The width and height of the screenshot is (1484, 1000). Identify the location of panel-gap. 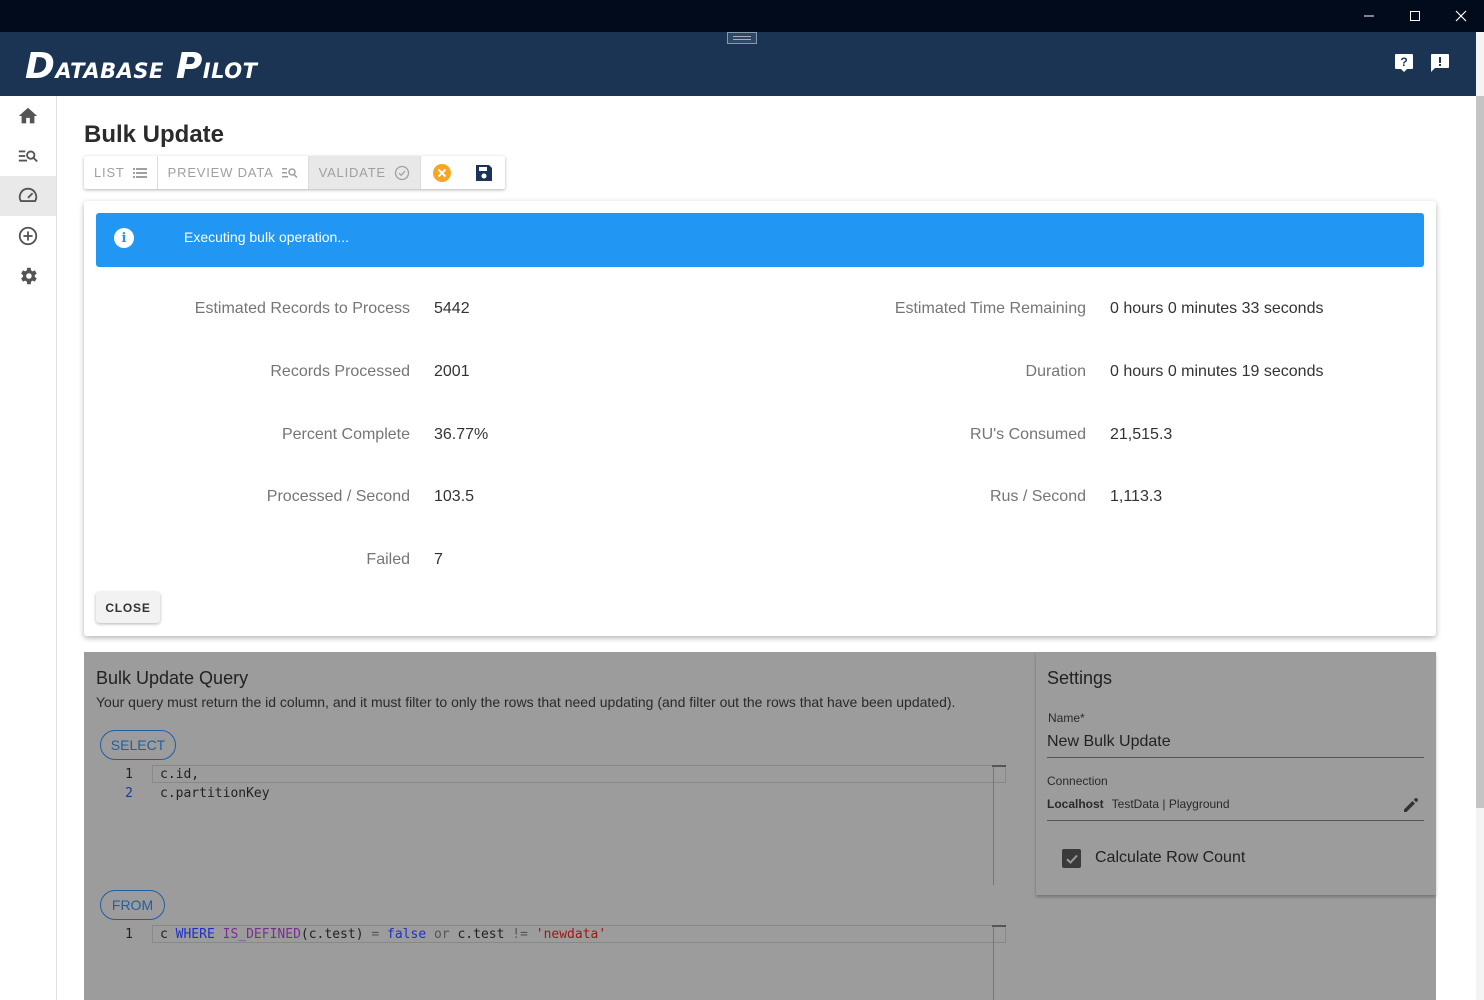
(1028, 826).